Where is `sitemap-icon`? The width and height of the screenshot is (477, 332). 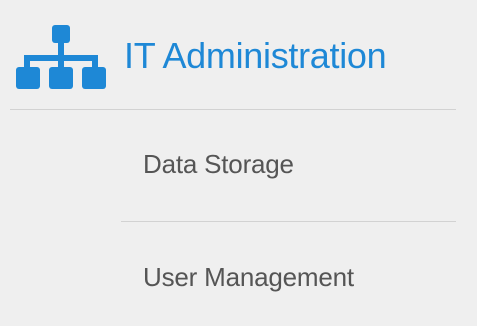 sitemap-icon is located at coordinates (61, 57).